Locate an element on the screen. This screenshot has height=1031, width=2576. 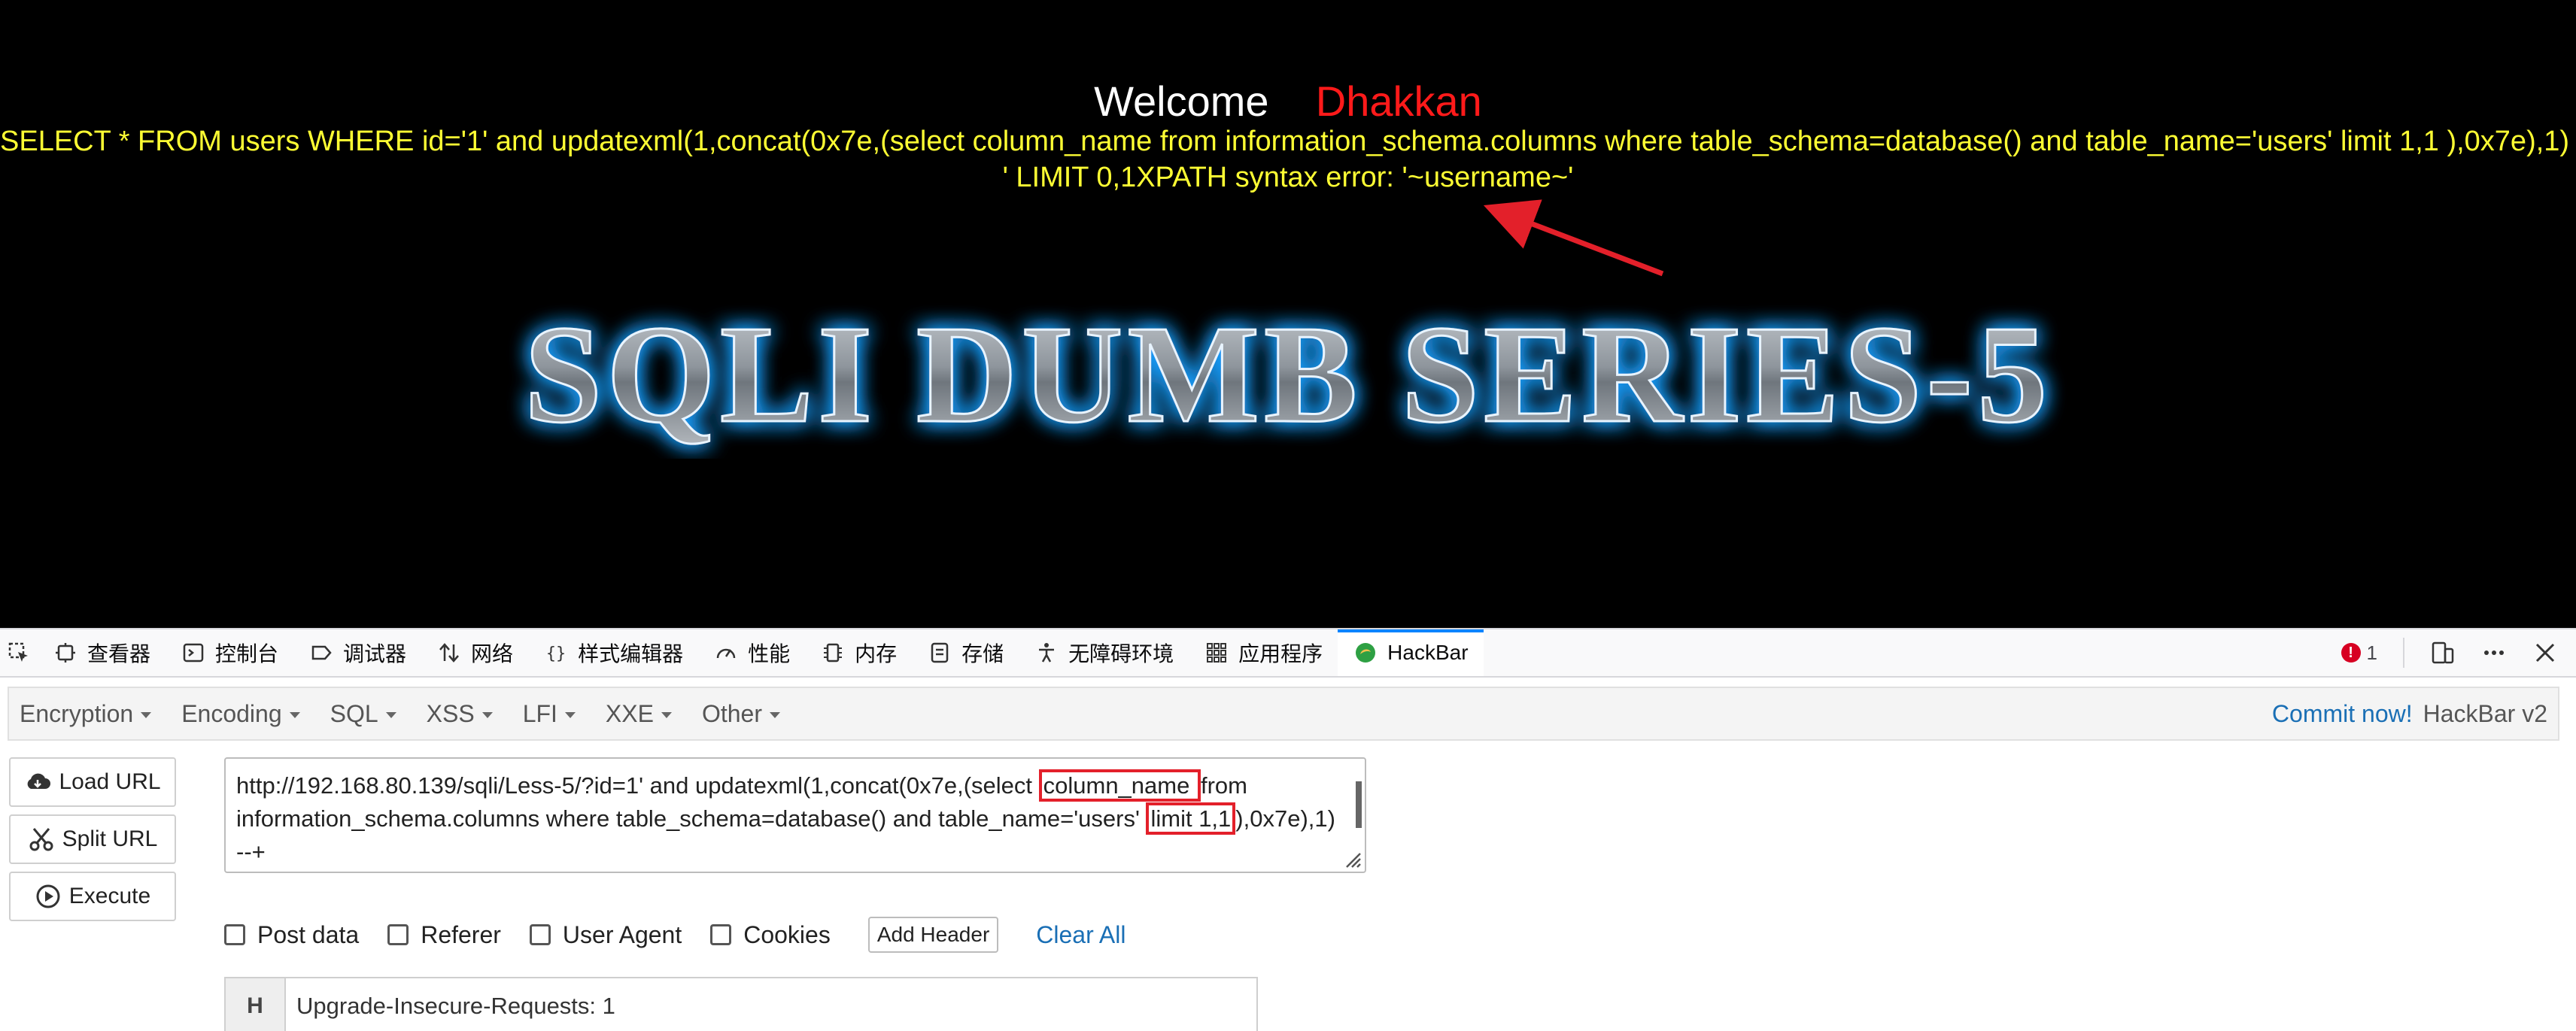
tab-accessibility: 无障碍环境 is located at coordinates (1104, 652).